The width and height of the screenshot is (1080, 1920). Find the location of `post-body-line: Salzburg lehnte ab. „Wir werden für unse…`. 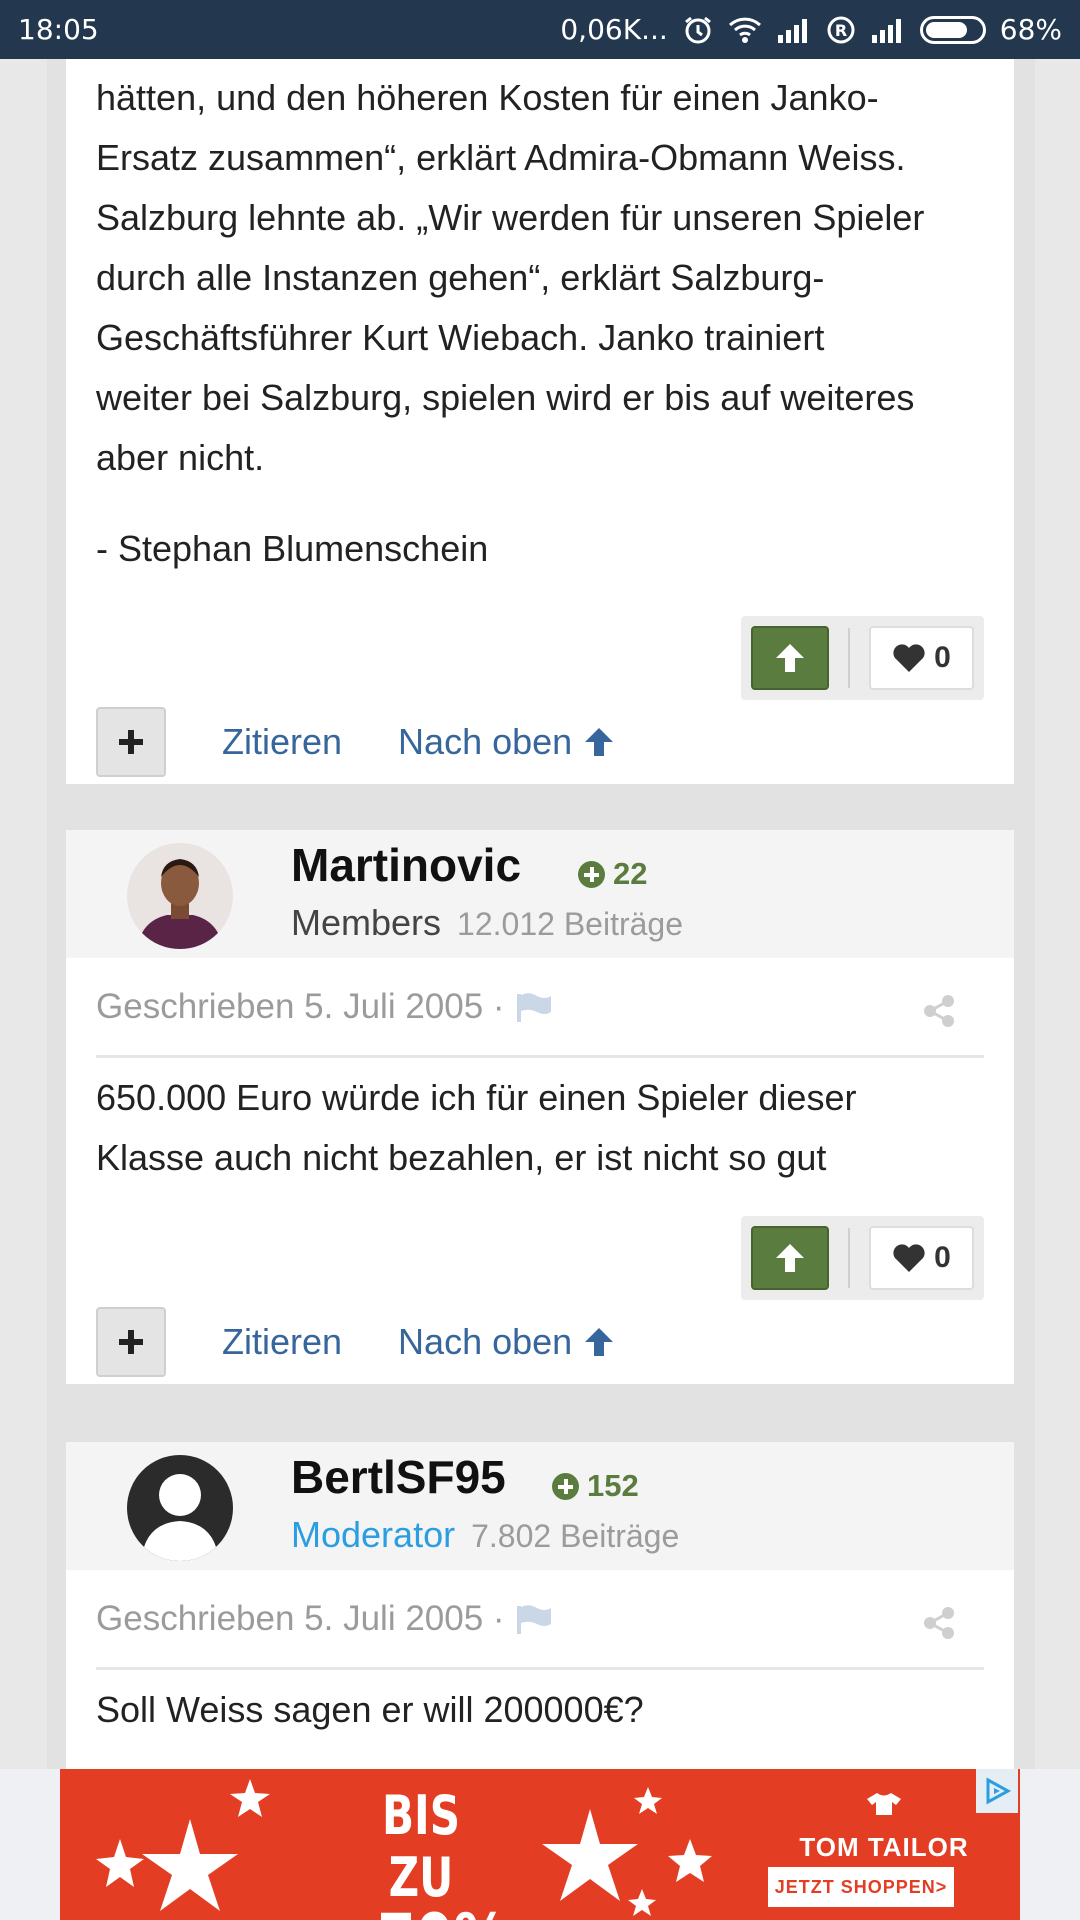

post-body-line: Salzburg lehnte ab. „Wir werden für unse… is located at coordinates (510, 217).